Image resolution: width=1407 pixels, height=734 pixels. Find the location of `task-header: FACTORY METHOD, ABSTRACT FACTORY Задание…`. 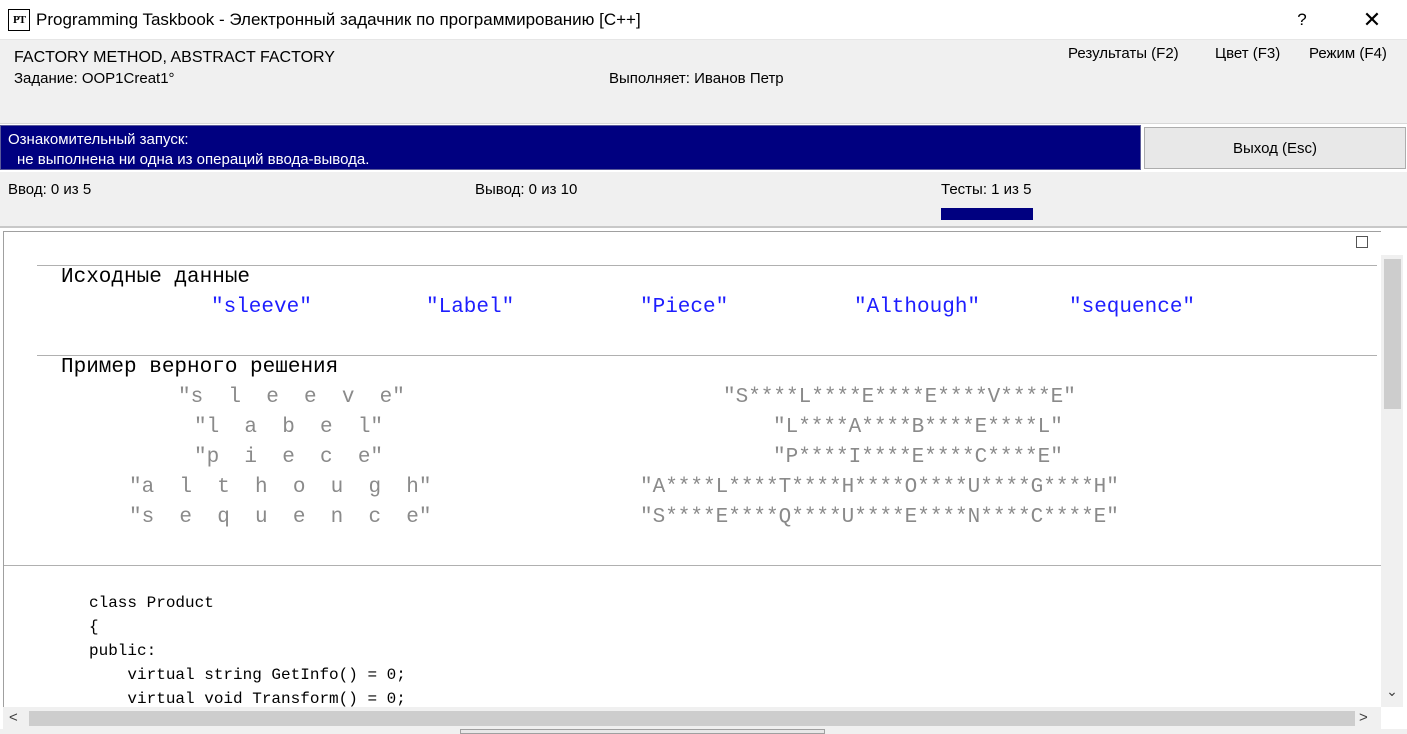

task-header: FACTORY METHOD, ABSTRACT FACTORY Задание… is located at coordinates (703, 82).